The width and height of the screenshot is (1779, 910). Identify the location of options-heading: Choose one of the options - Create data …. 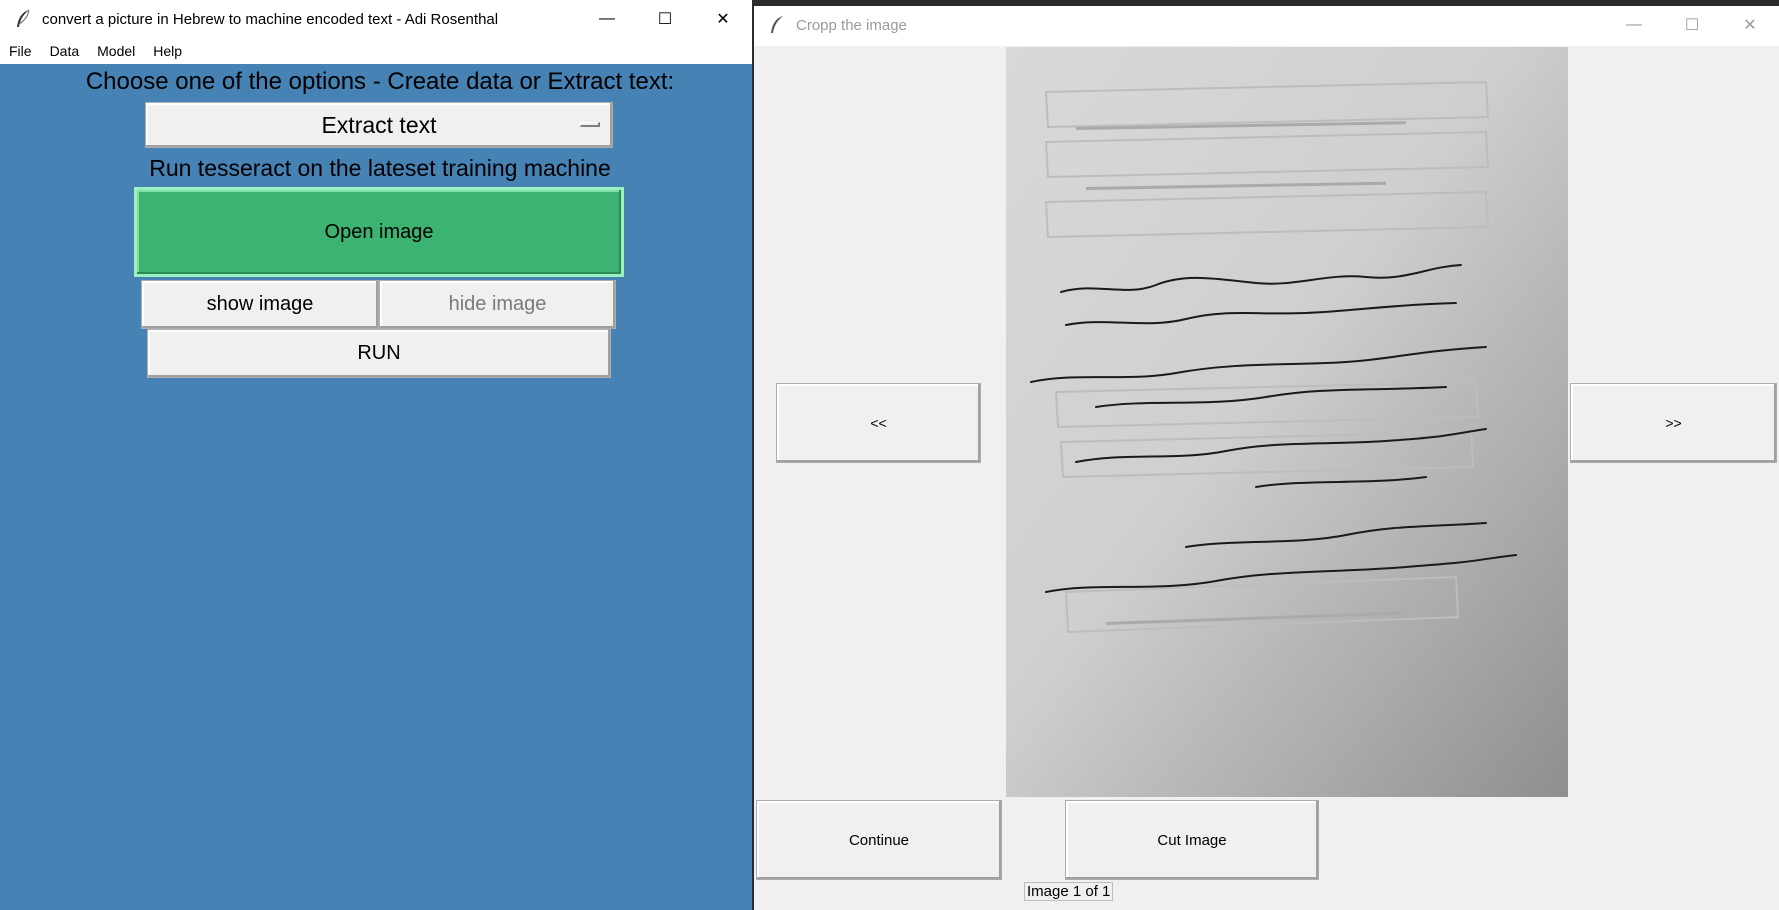
(380, 81).